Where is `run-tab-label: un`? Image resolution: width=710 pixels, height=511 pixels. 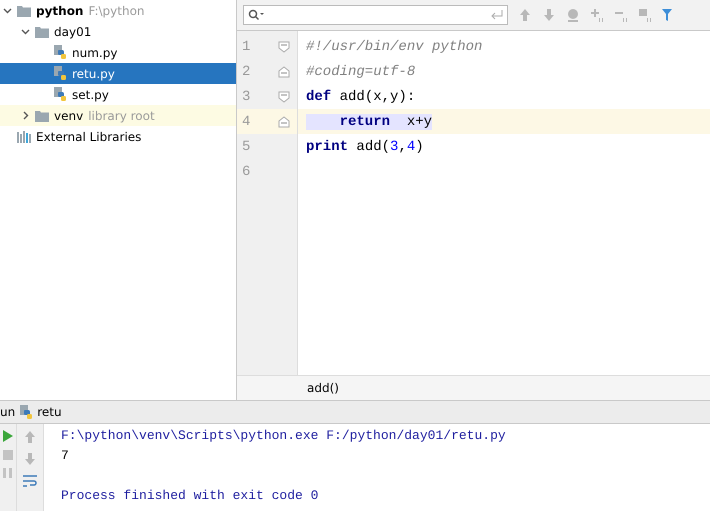
run-tab-label: un is located at coordinates (8, 412).